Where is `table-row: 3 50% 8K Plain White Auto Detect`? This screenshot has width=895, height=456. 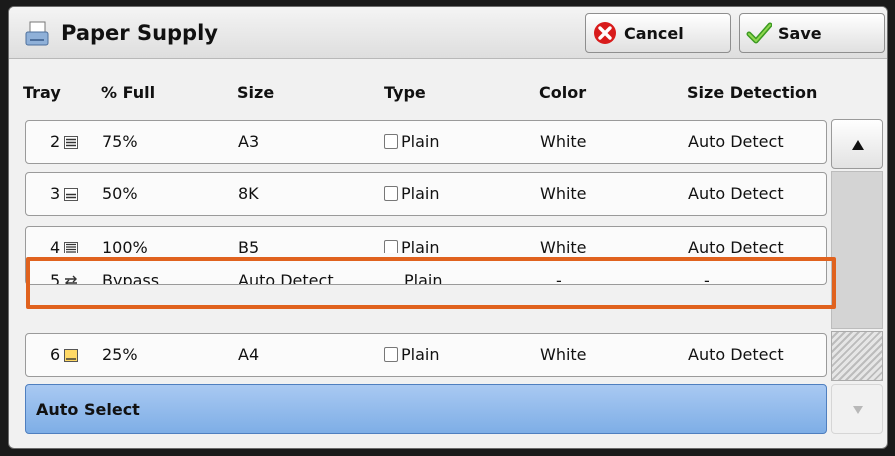 table-row: 3 50% 8K Plain White Auto Detect is located at coordinates (426, 194).